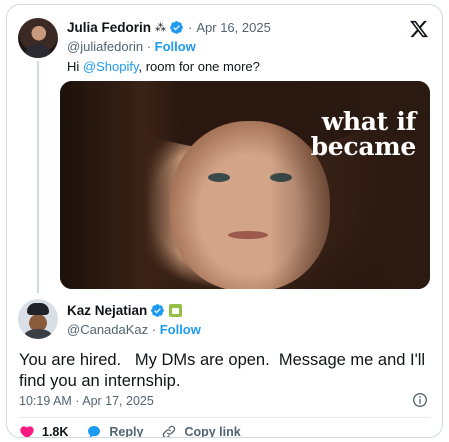 This screenshot has height=442, width=449. Describe the element at coordinates (369, 121) in the screenshot. I see `overlay-line-1: what if` at that location.